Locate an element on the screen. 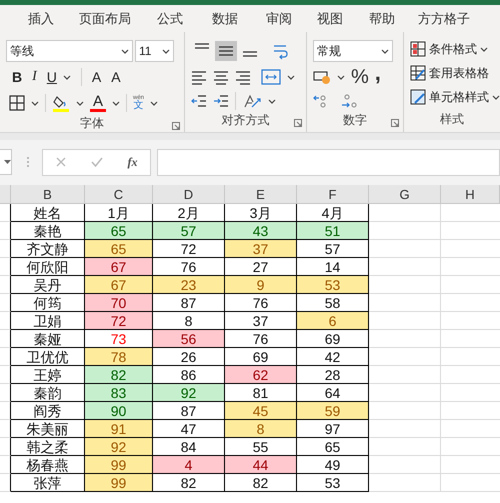 Image resolution: width=500 pixels, height=503 pixels. group-label: 字体 is located at coordinates (92, 123).